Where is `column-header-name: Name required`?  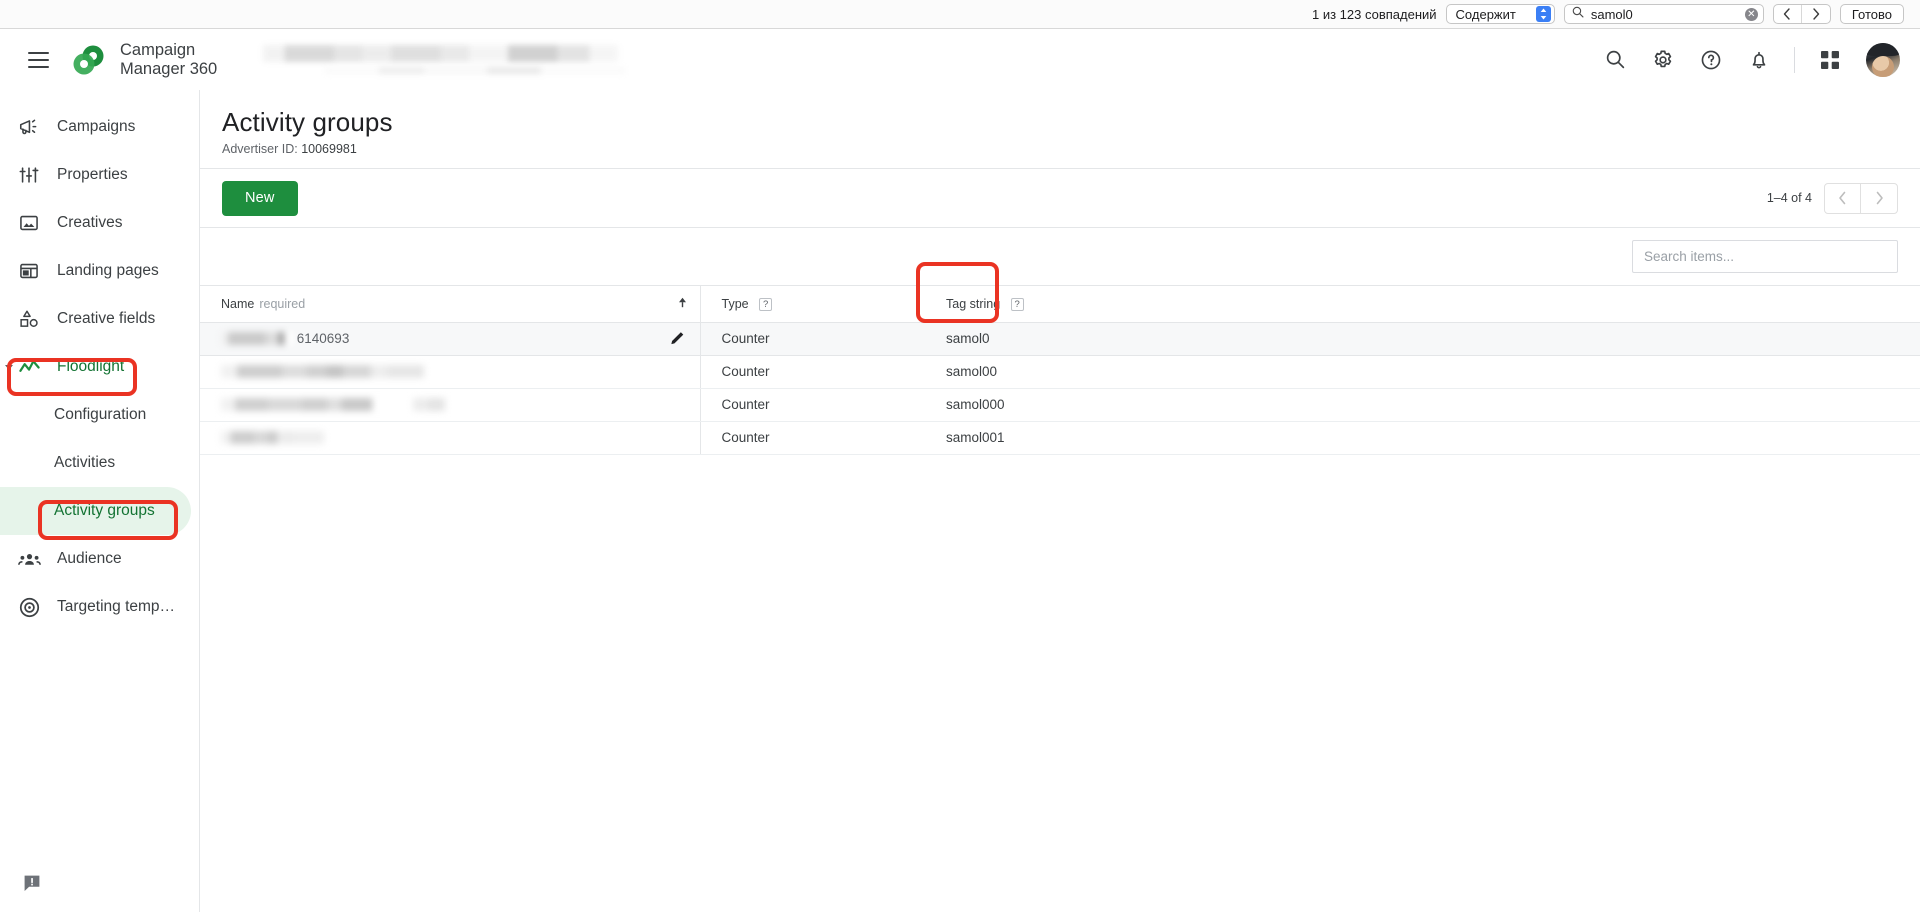
column-header-name: Name required is located at coordinates (450, 304).